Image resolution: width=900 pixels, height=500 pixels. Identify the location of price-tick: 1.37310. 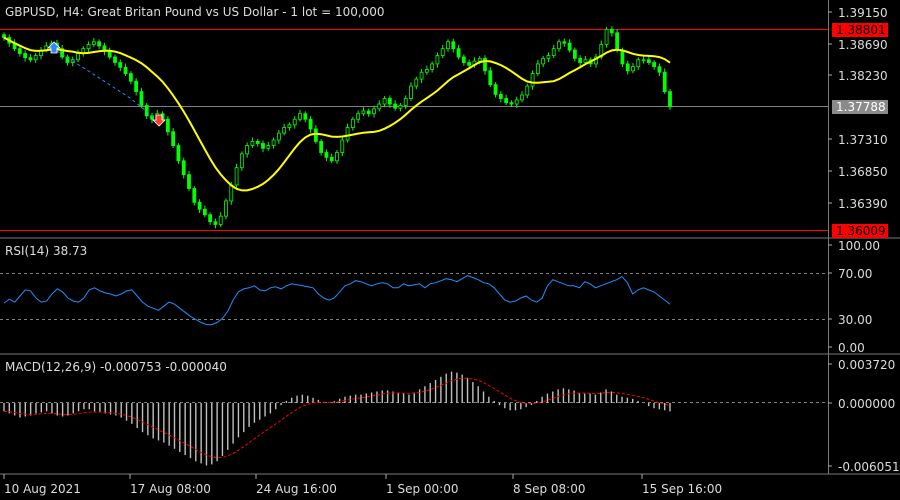
(863, 140).